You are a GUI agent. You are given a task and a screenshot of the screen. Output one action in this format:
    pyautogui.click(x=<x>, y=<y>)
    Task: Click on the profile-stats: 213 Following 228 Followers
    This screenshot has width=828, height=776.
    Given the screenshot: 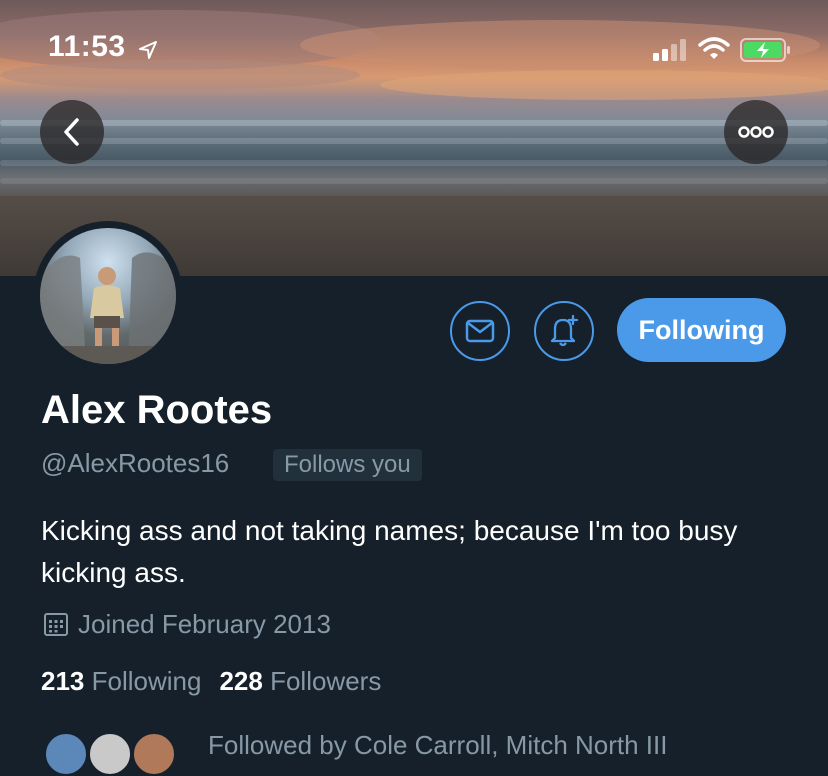 What is the action you would take?
    pyautogui.click(x=211, y=681)
    